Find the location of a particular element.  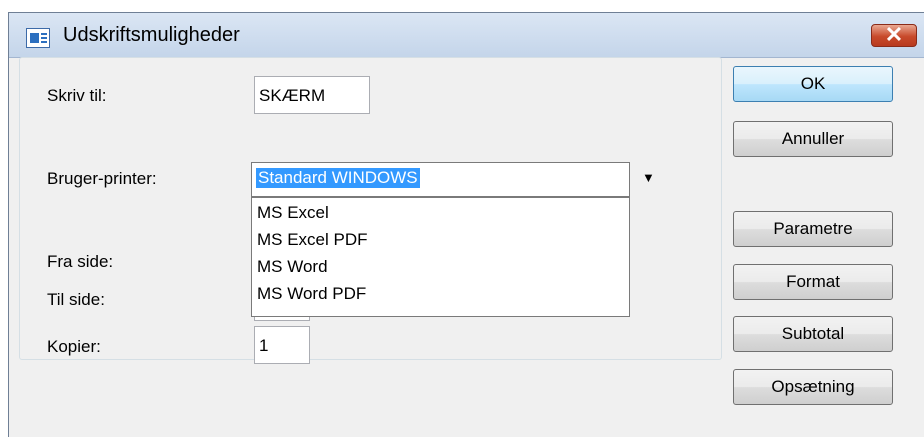

kopier-label: Kopier: is located at coordinates (74, 346).